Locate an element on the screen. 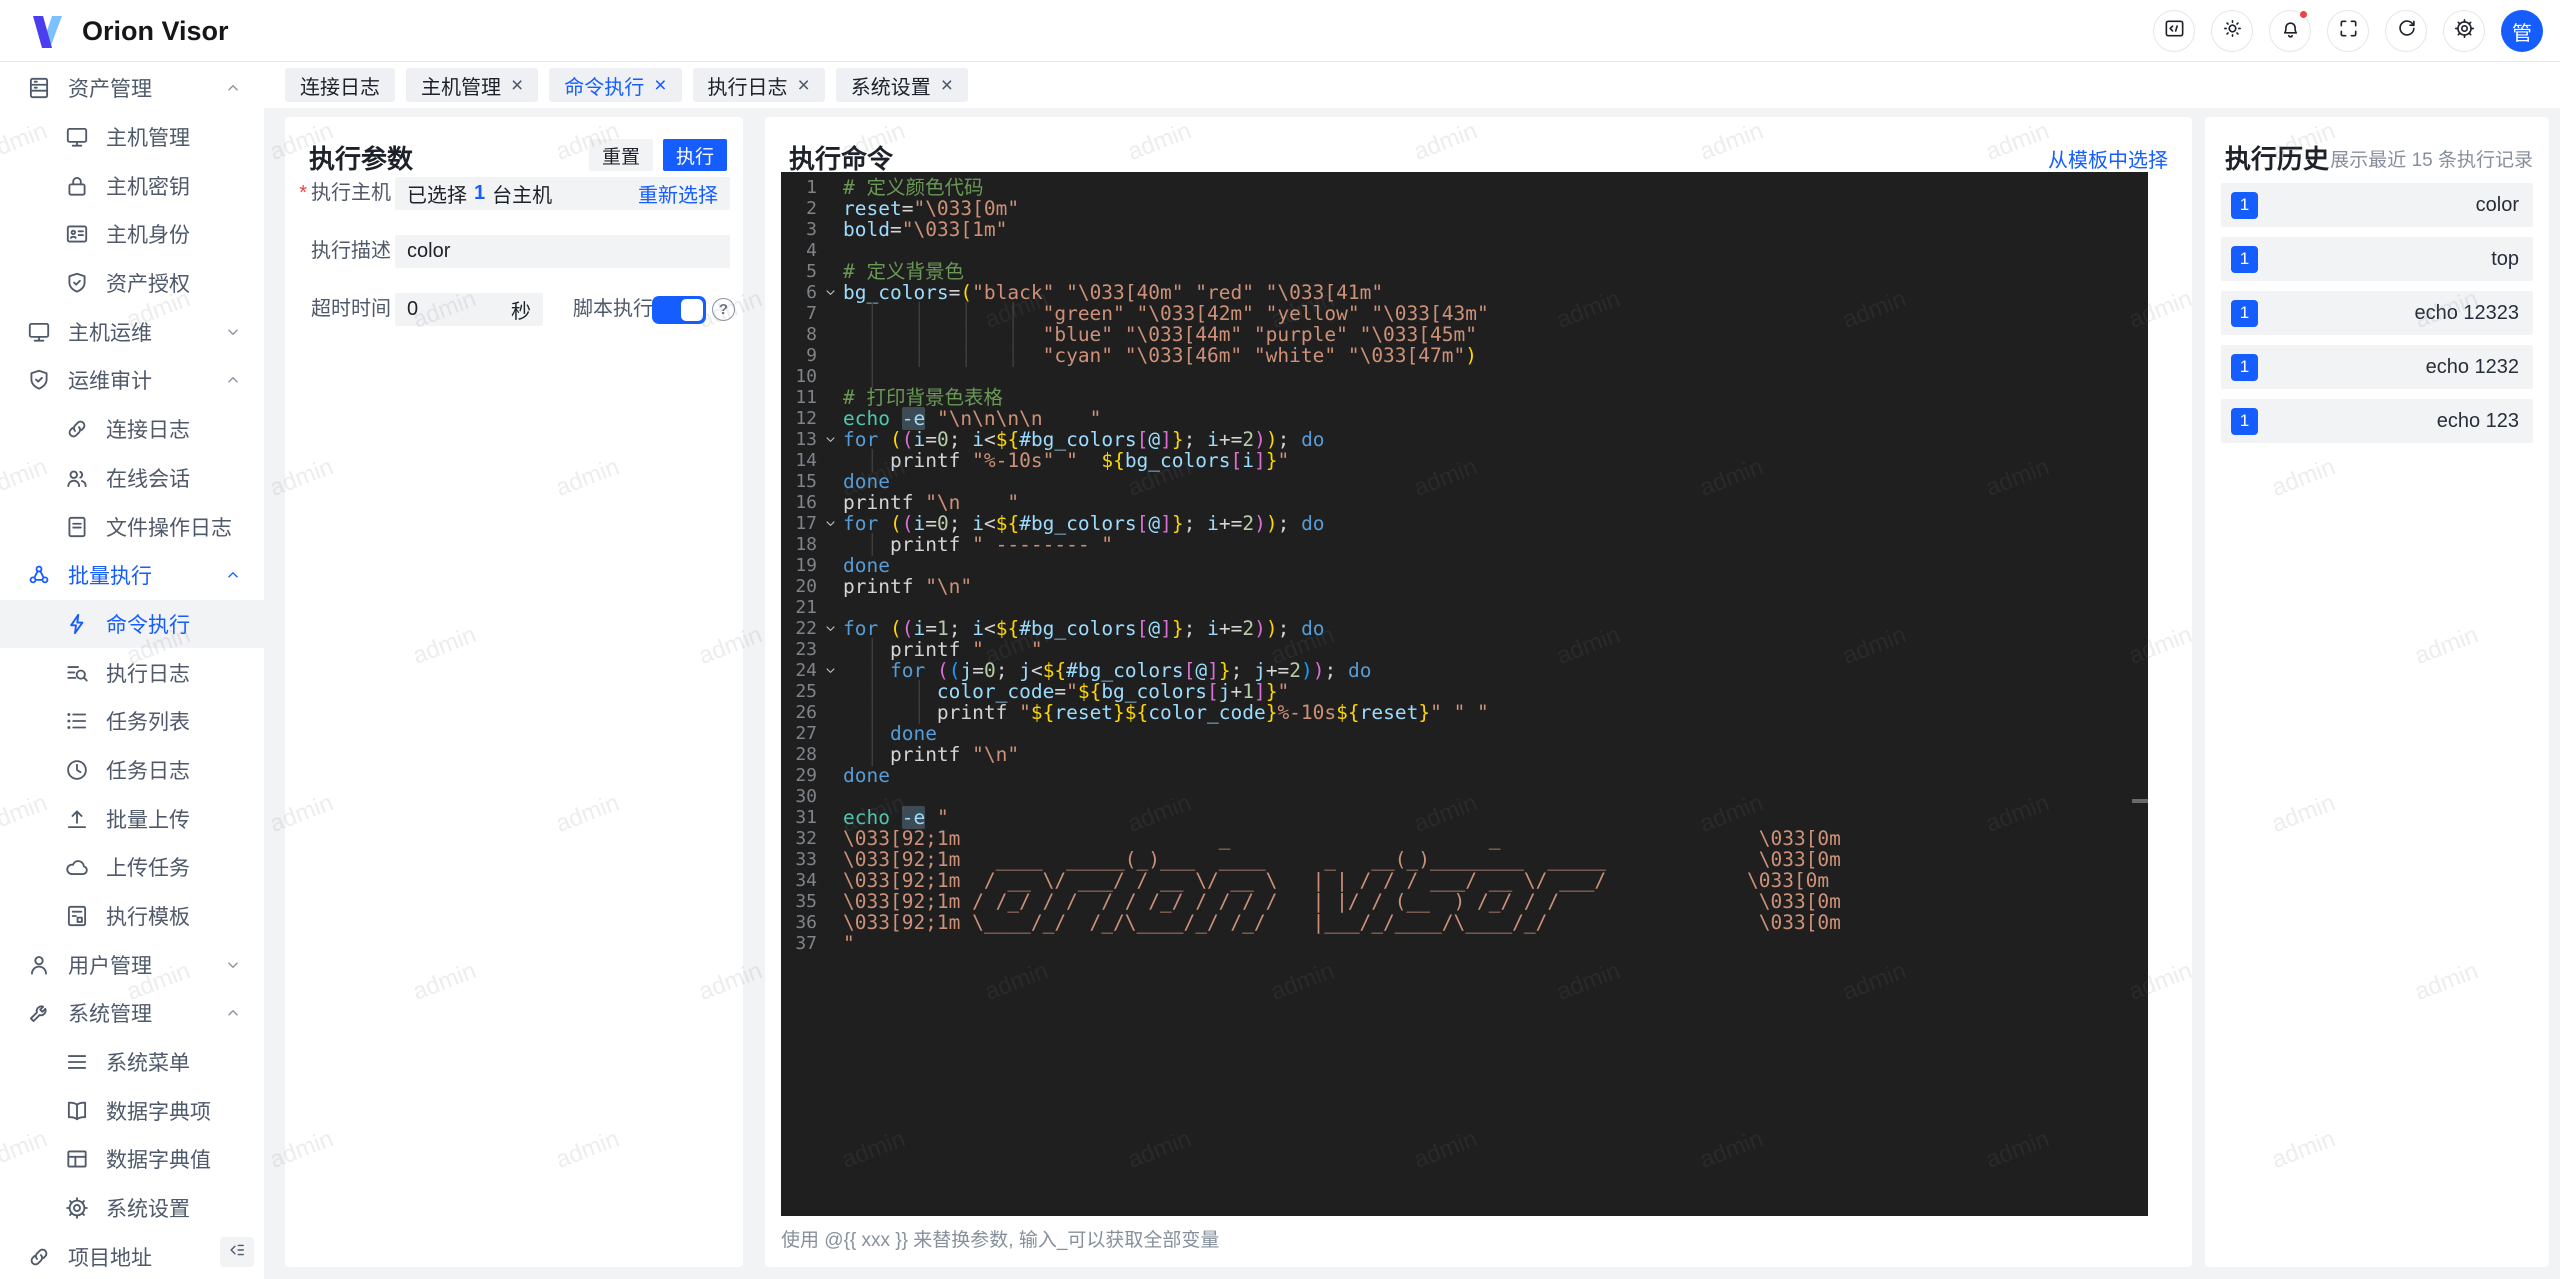  tab-bar: 连接日志 主机管理 × 命令执行 × 执行日志 × 系统设置 × is located at coordinates (1412, 85).